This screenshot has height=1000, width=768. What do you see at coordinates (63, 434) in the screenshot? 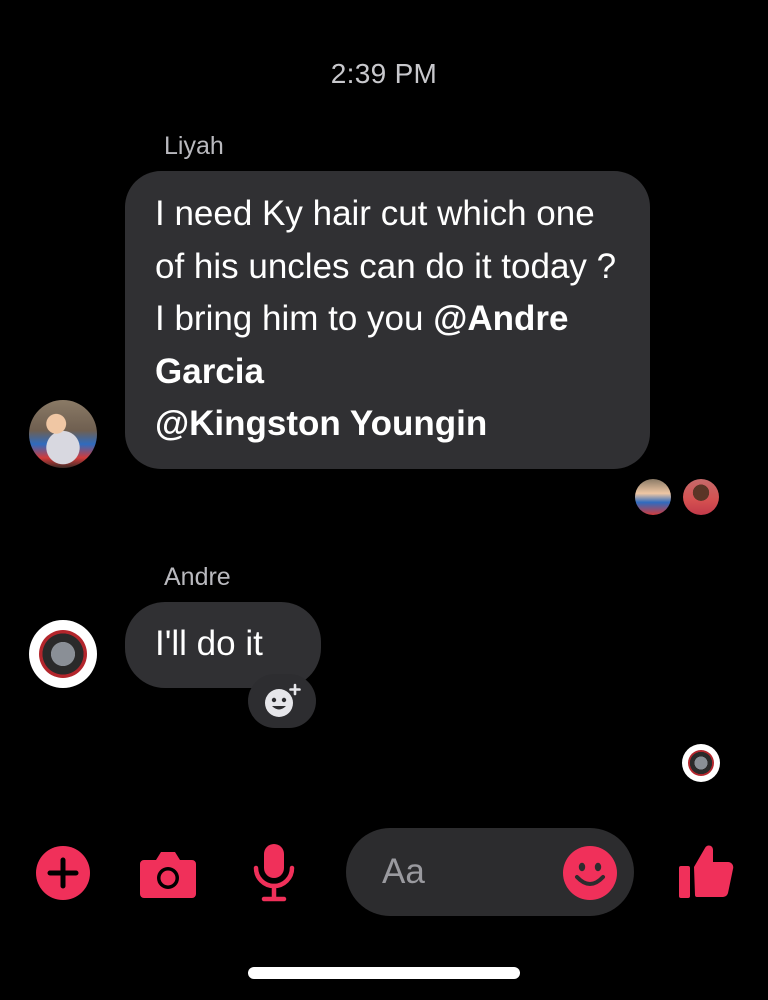
I see `avatar-liyah` at bounding box center [63, 434].